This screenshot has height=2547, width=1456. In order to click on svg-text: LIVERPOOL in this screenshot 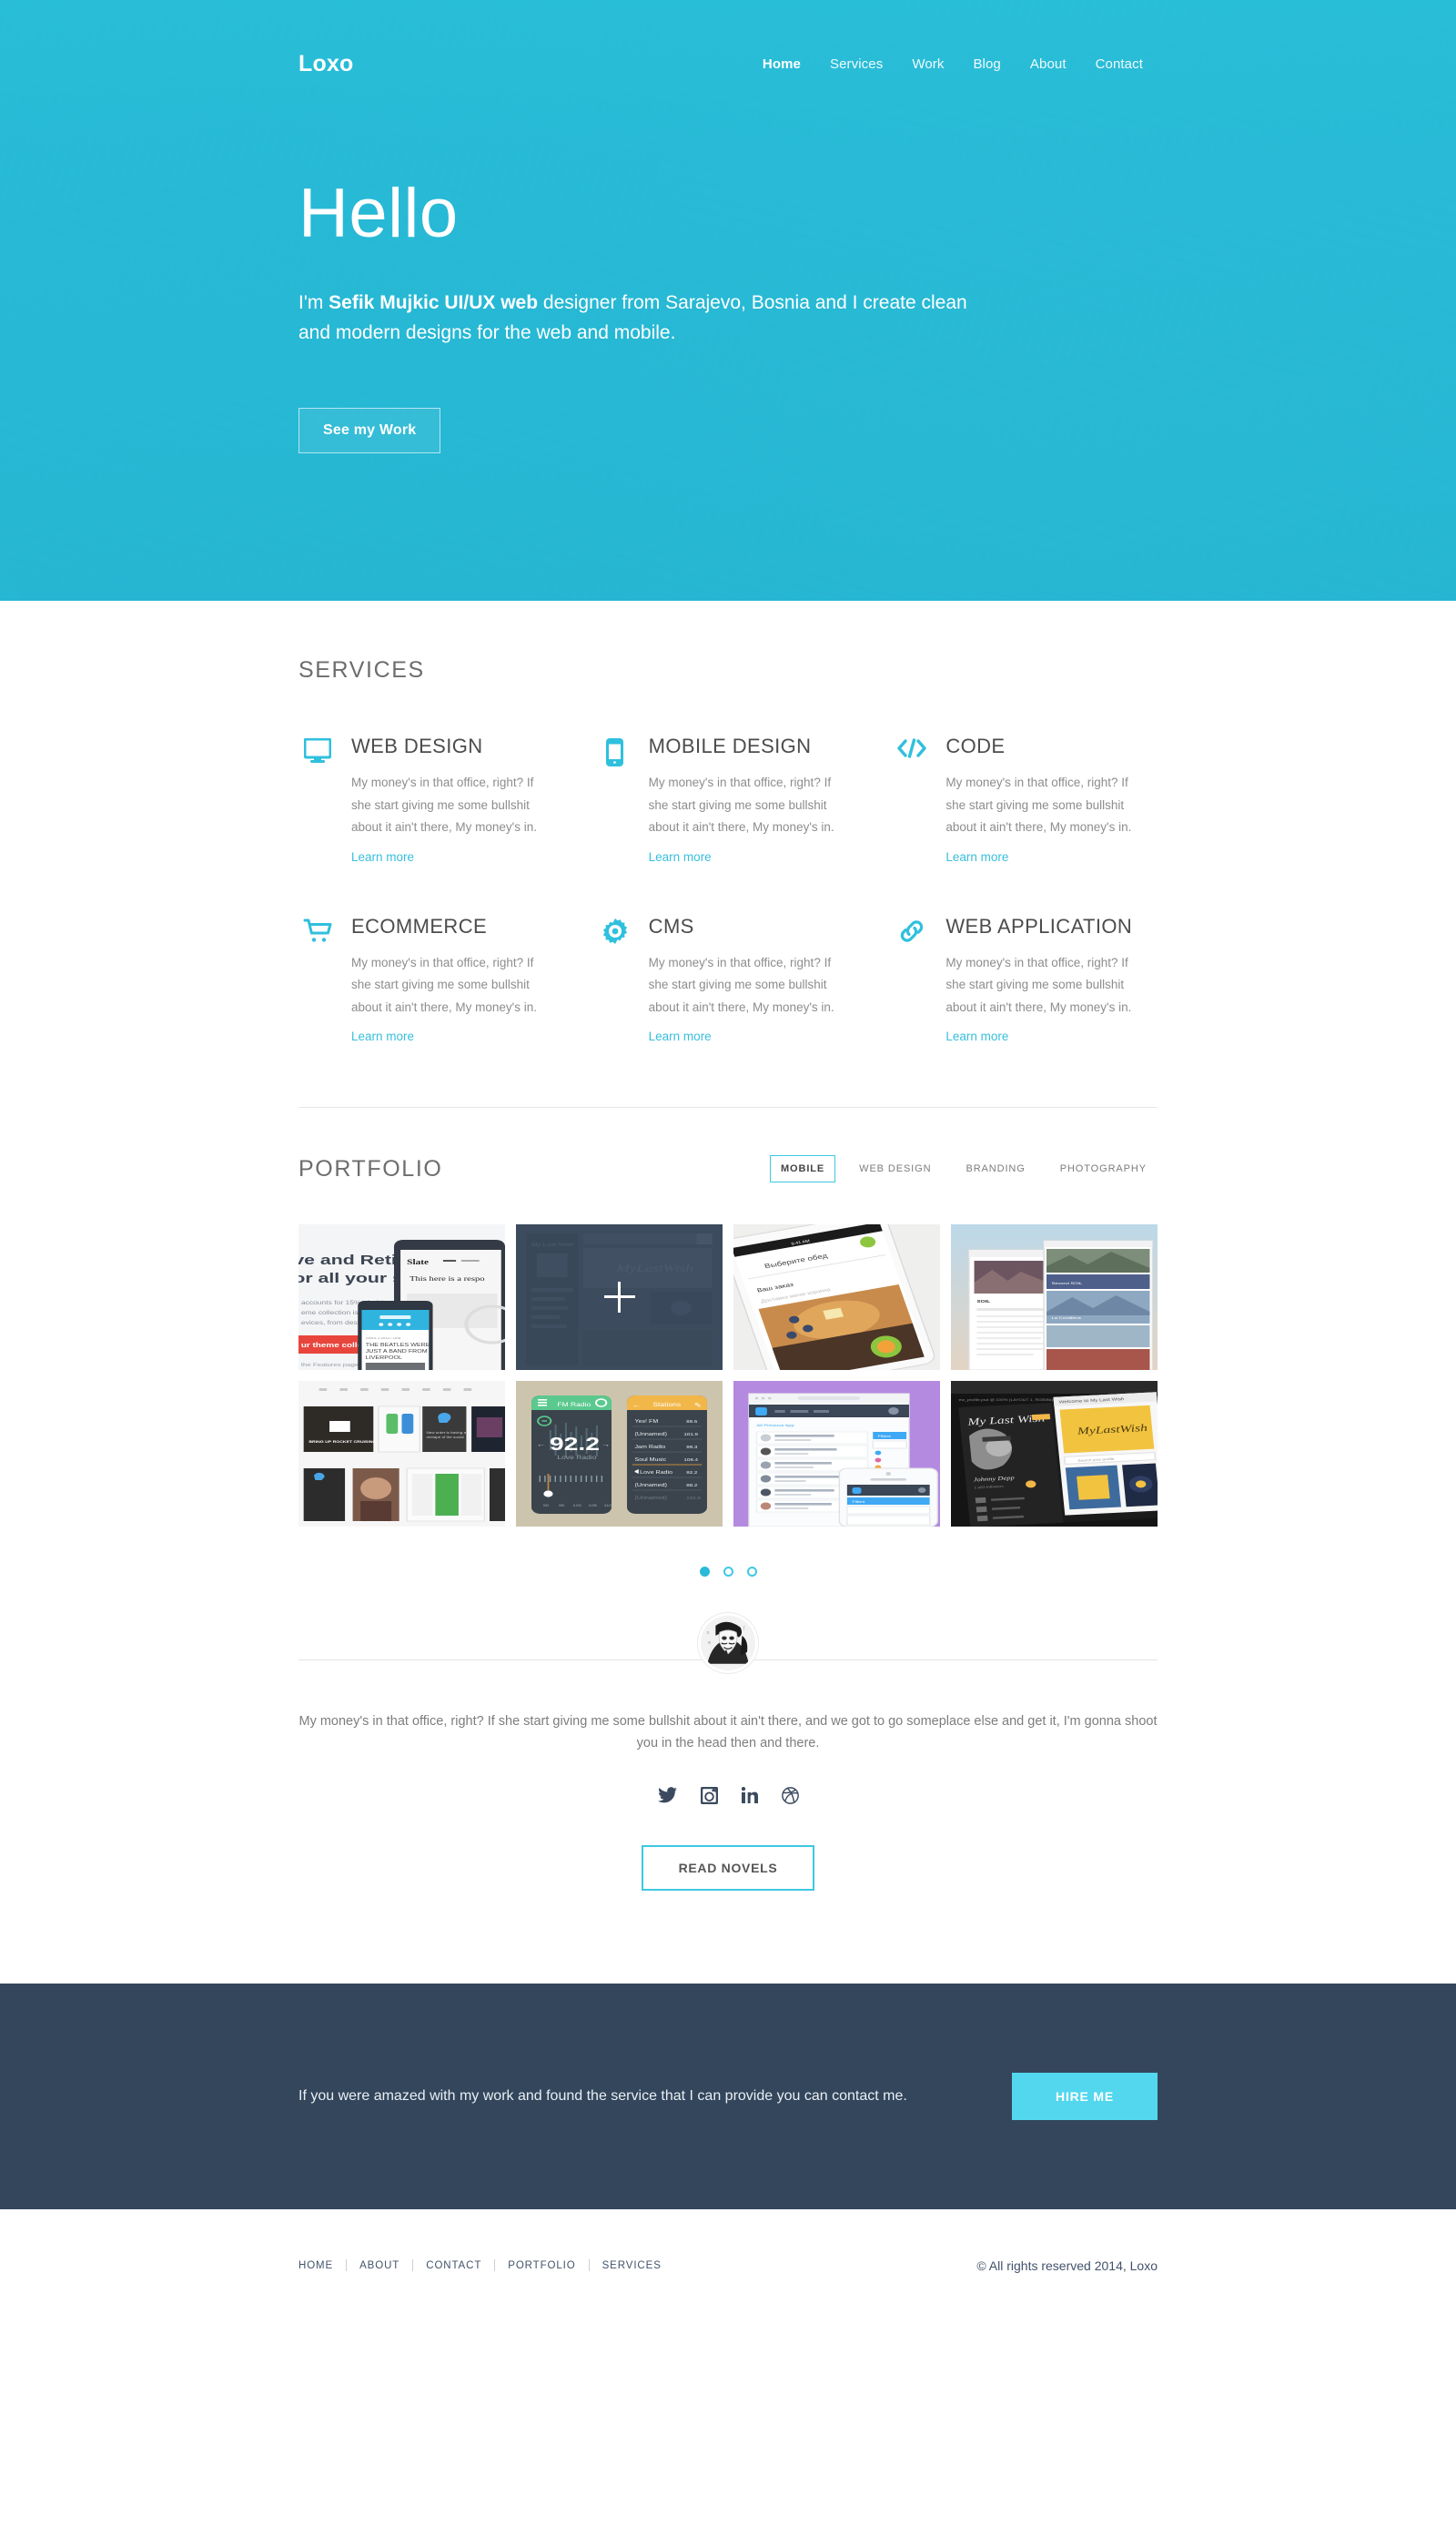, I will do `click(385, 1358)`.